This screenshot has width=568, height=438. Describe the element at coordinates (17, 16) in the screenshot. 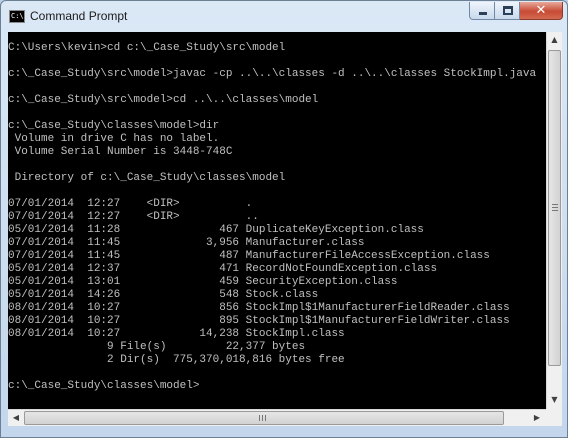

I see `cmd-icon: C:\` at that location.